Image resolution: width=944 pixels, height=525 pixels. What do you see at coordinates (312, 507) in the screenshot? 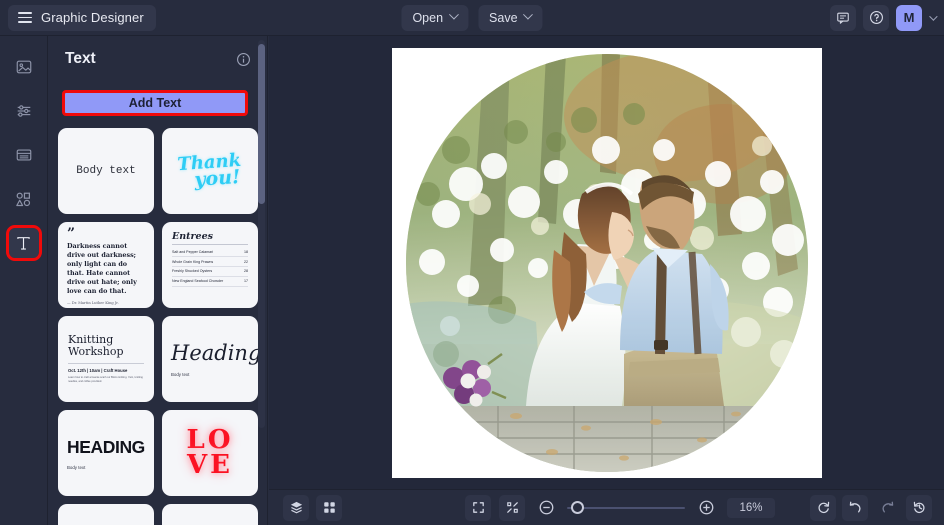
I see `view-tools` at bounding box center [312, 507].